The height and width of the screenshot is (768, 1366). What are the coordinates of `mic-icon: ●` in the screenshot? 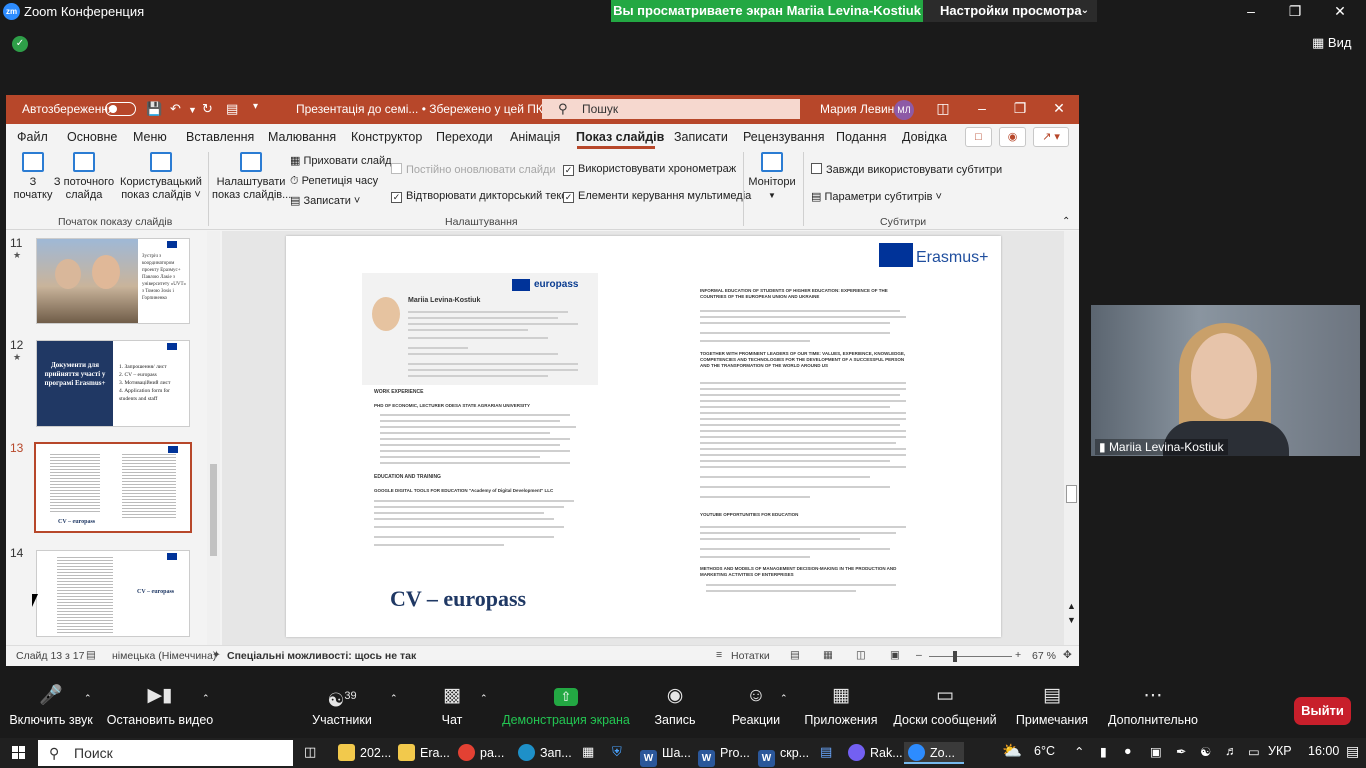 It's located at (1128, 751).